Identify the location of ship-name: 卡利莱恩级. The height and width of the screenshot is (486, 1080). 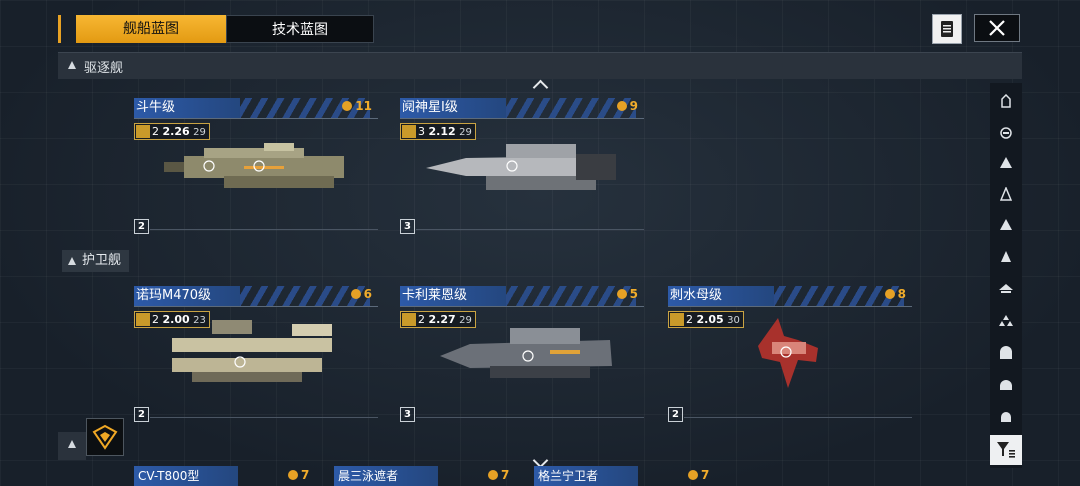
(453, 296).